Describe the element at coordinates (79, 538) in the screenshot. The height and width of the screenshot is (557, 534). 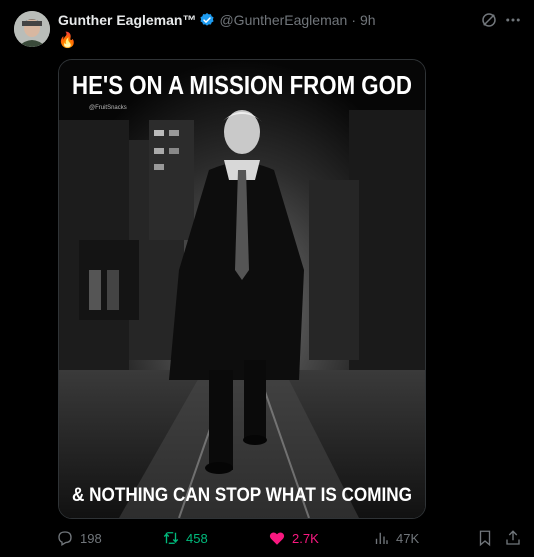
I see `reply-button: 198` at that location.